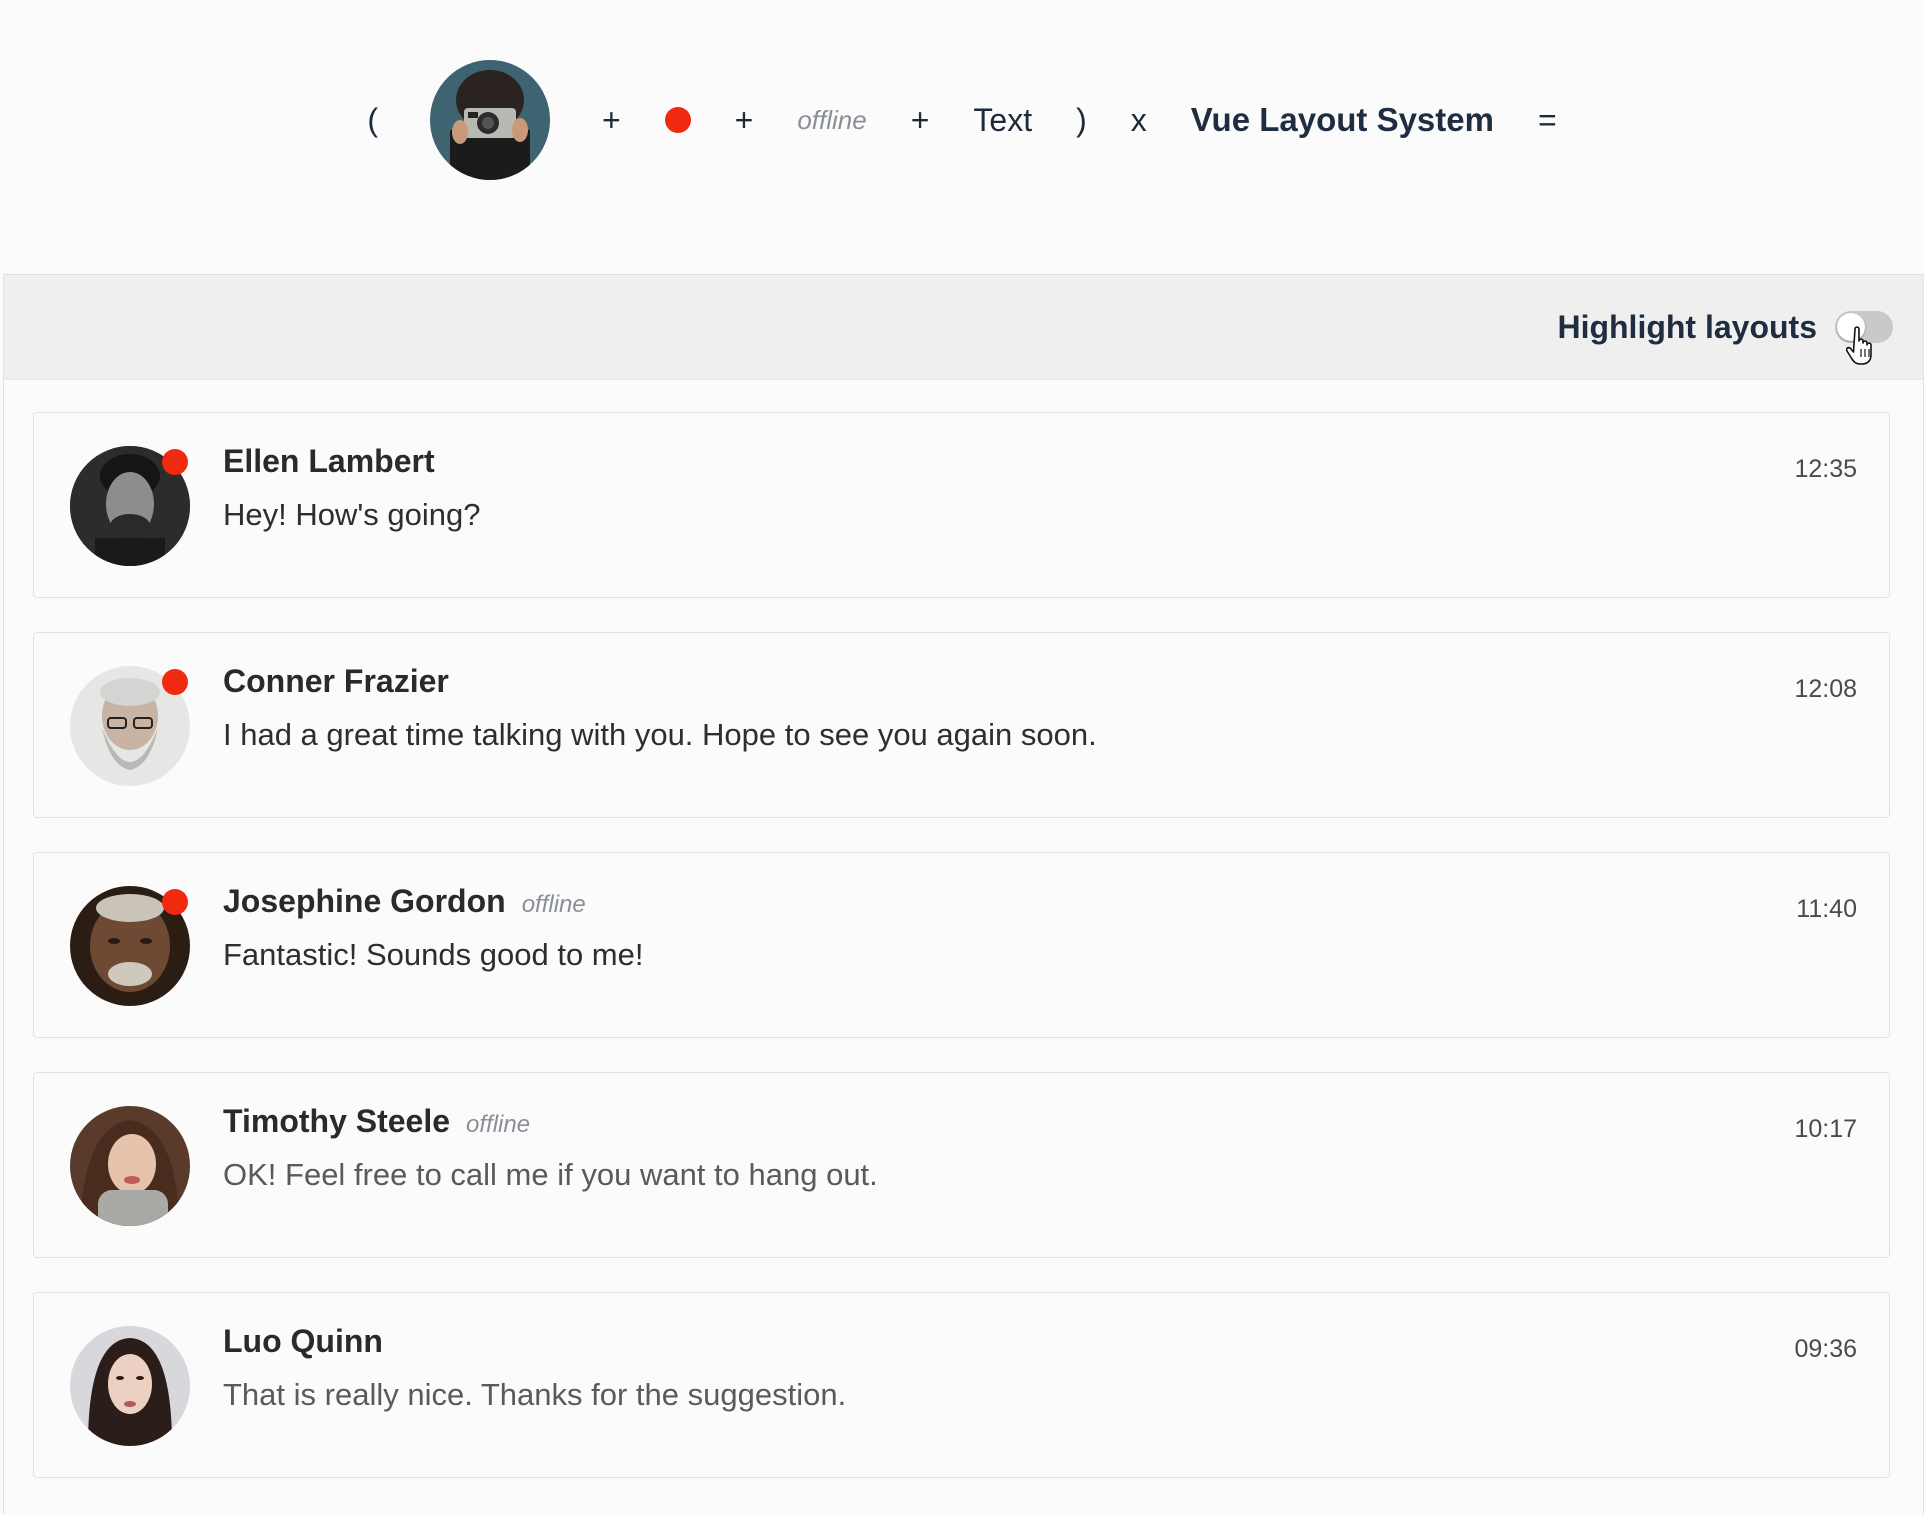 The width and height of the screenshot is (1924, 1515). Describe the element at coordinates (1547, 119) in the screenshot. I see `equals-operator: =` at that location.